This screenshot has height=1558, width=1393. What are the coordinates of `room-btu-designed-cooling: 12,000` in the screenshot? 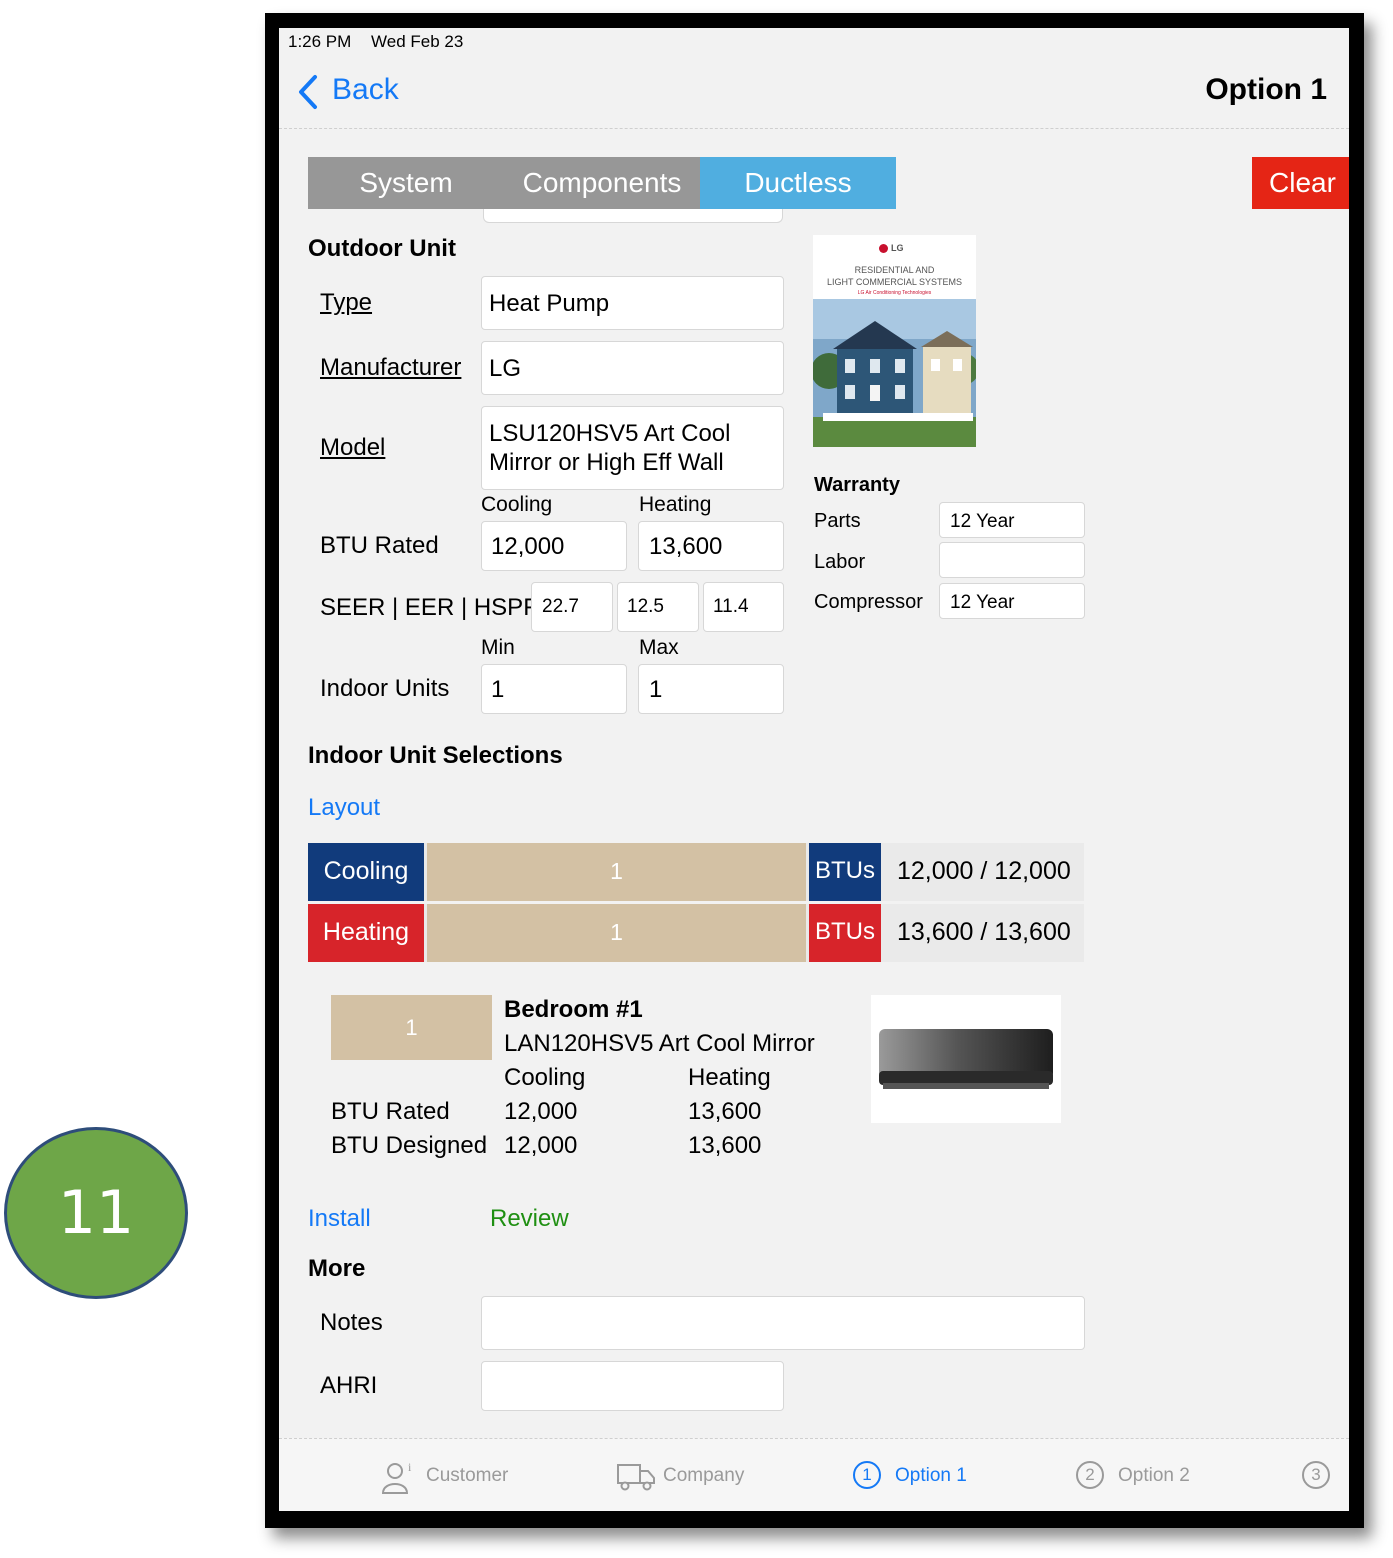 It's located at (541, 1145).